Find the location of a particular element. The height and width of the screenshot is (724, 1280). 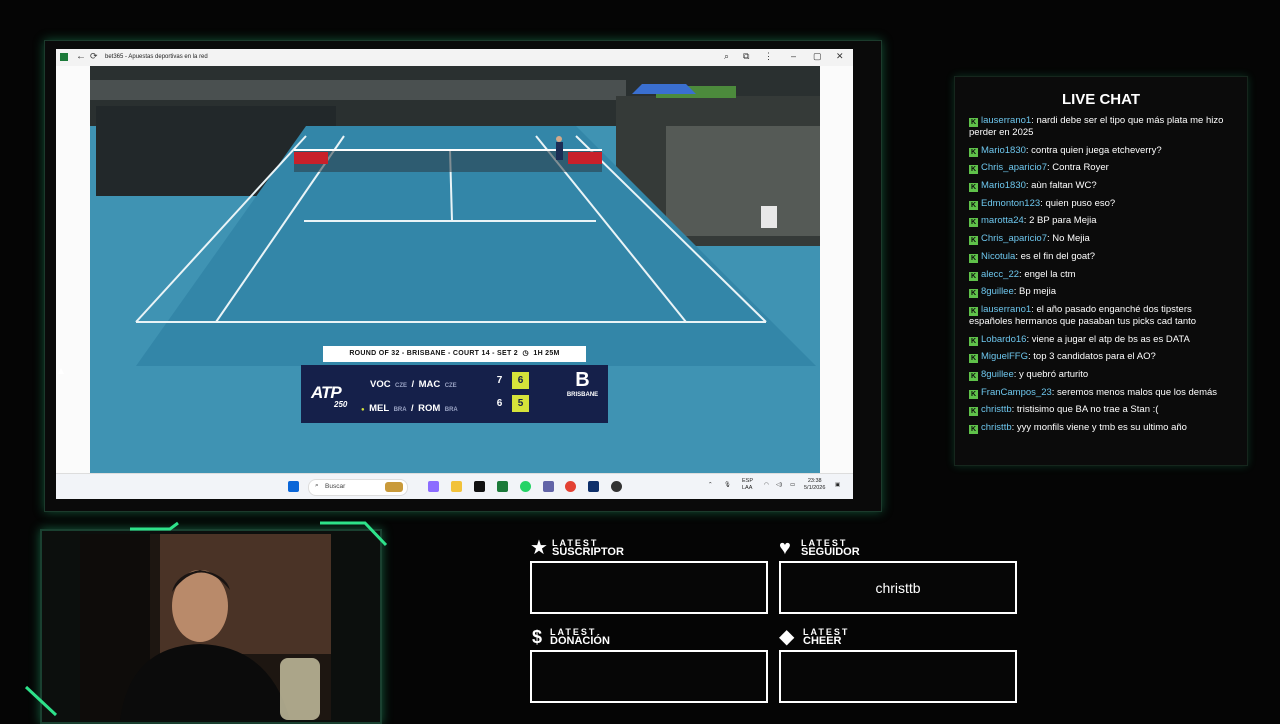

dollar-icon: $ is located at coordinates (537, 637).